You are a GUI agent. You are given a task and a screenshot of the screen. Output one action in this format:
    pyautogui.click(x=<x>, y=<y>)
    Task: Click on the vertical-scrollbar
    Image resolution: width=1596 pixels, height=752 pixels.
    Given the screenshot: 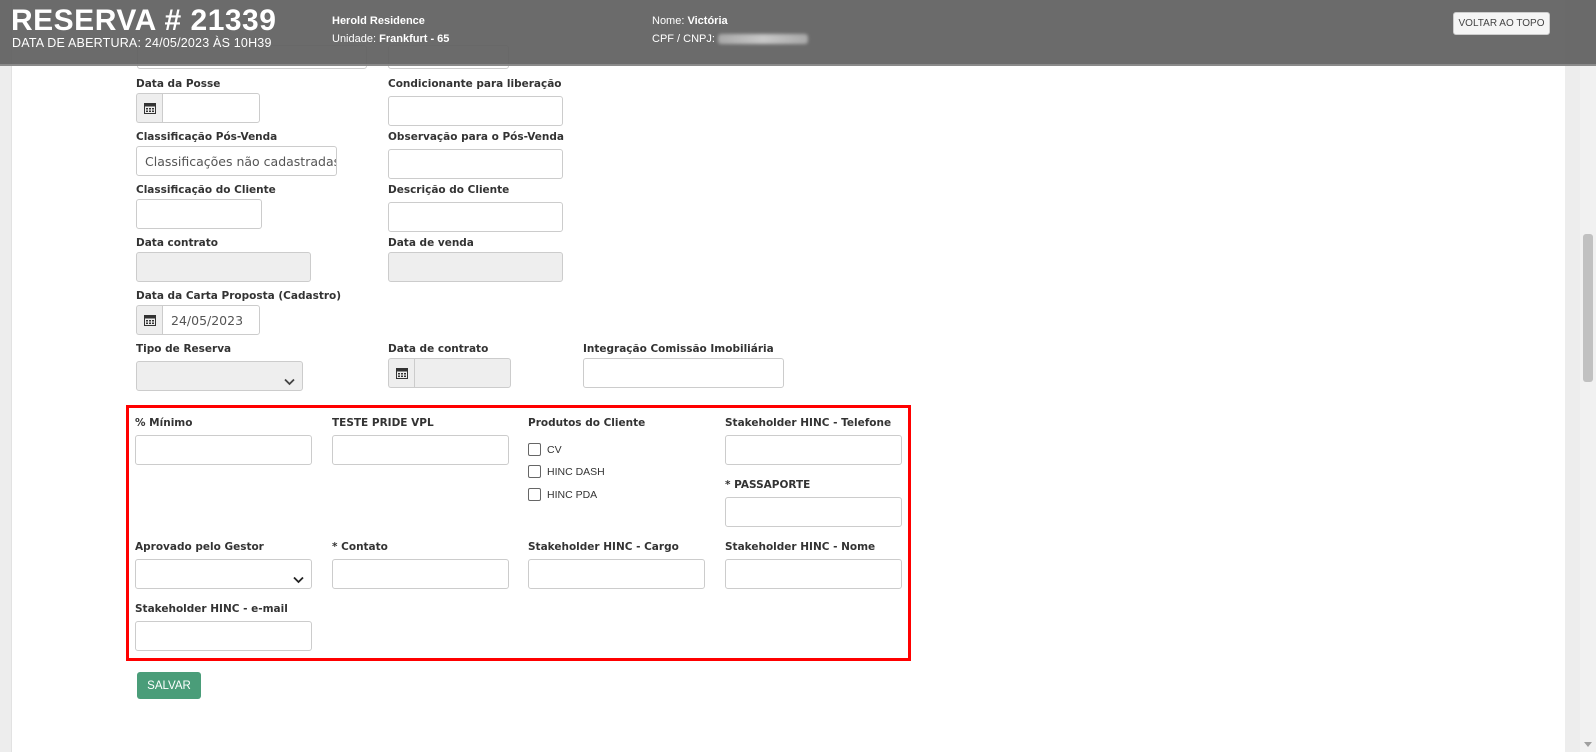 What is the action you would take?
    pyautogui.click(x=1588, y=409)
    